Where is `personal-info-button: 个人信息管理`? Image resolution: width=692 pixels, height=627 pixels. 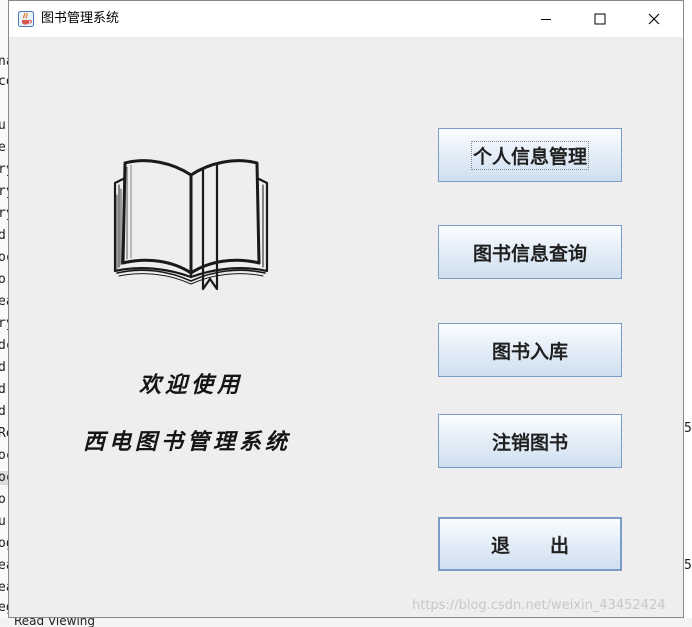
personal-info-button: 个人信息管理 is located at coordinates (530, 155).